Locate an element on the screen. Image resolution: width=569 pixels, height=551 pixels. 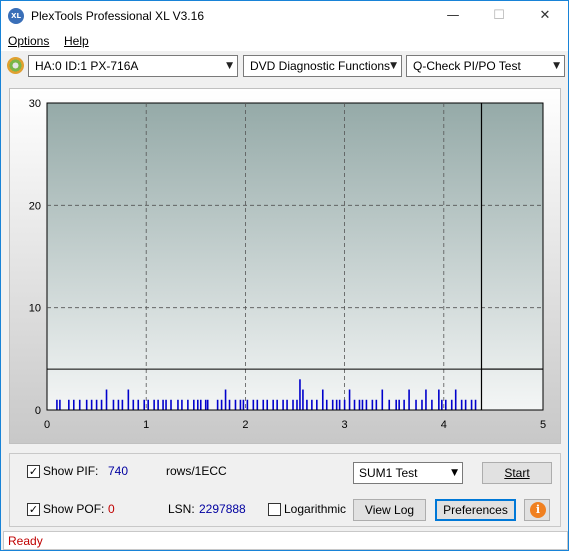
function-select: DVD Diagnostic Functions ▼ is located at coordinates (322, 66).